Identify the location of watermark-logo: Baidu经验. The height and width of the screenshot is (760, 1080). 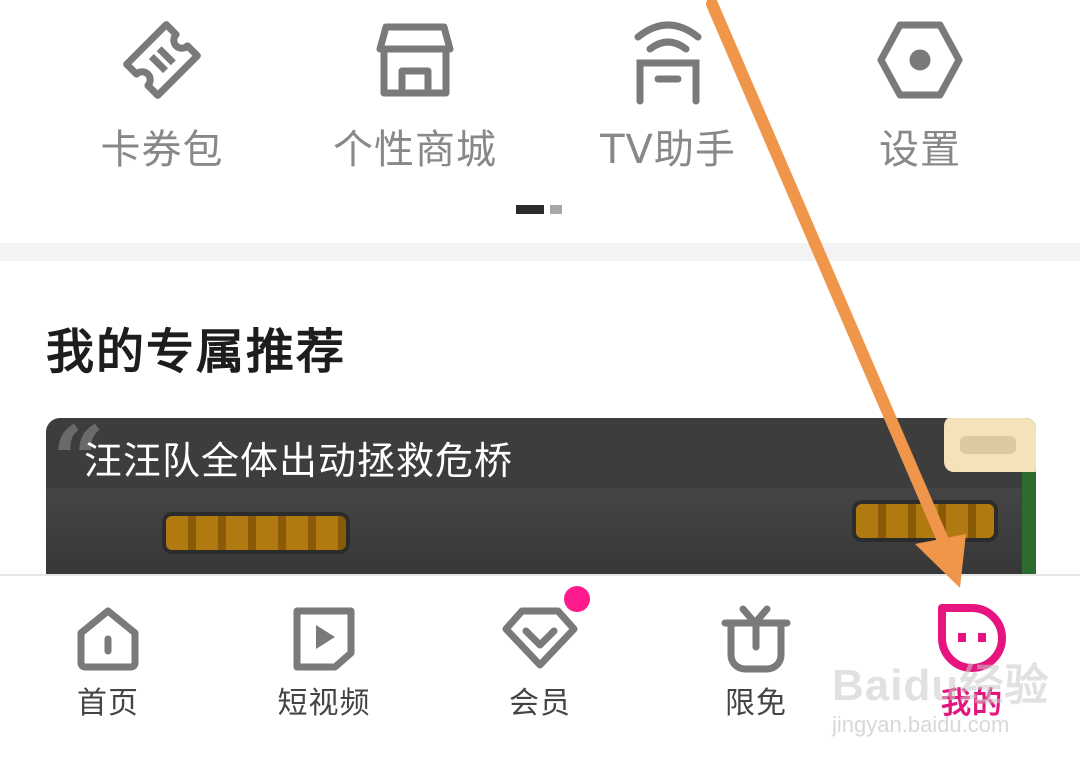
(941, 685).